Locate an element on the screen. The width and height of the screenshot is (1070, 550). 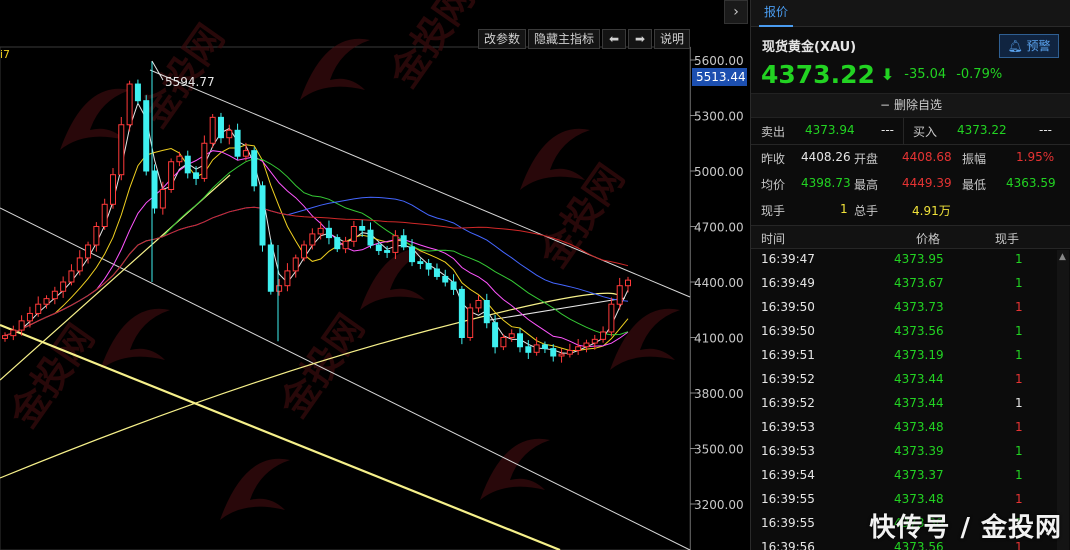
tab-quote: 报价 is located at coordinates (776, 13).